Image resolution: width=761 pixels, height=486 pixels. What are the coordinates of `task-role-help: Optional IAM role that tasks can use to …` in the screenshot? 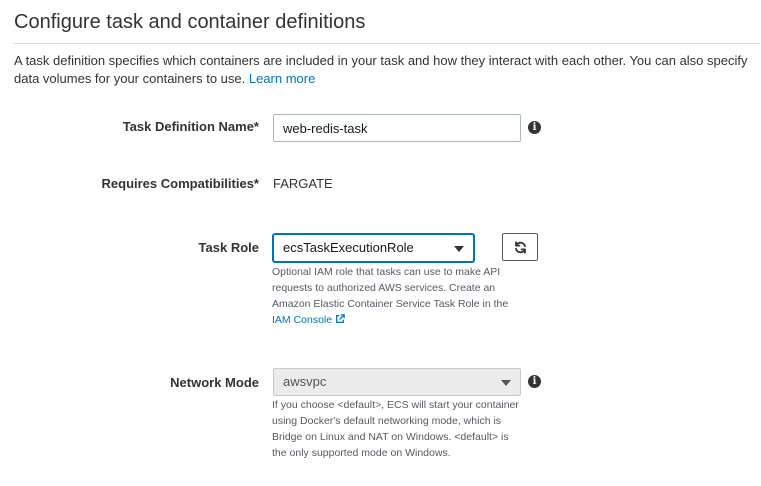 It's located at (398, 296).